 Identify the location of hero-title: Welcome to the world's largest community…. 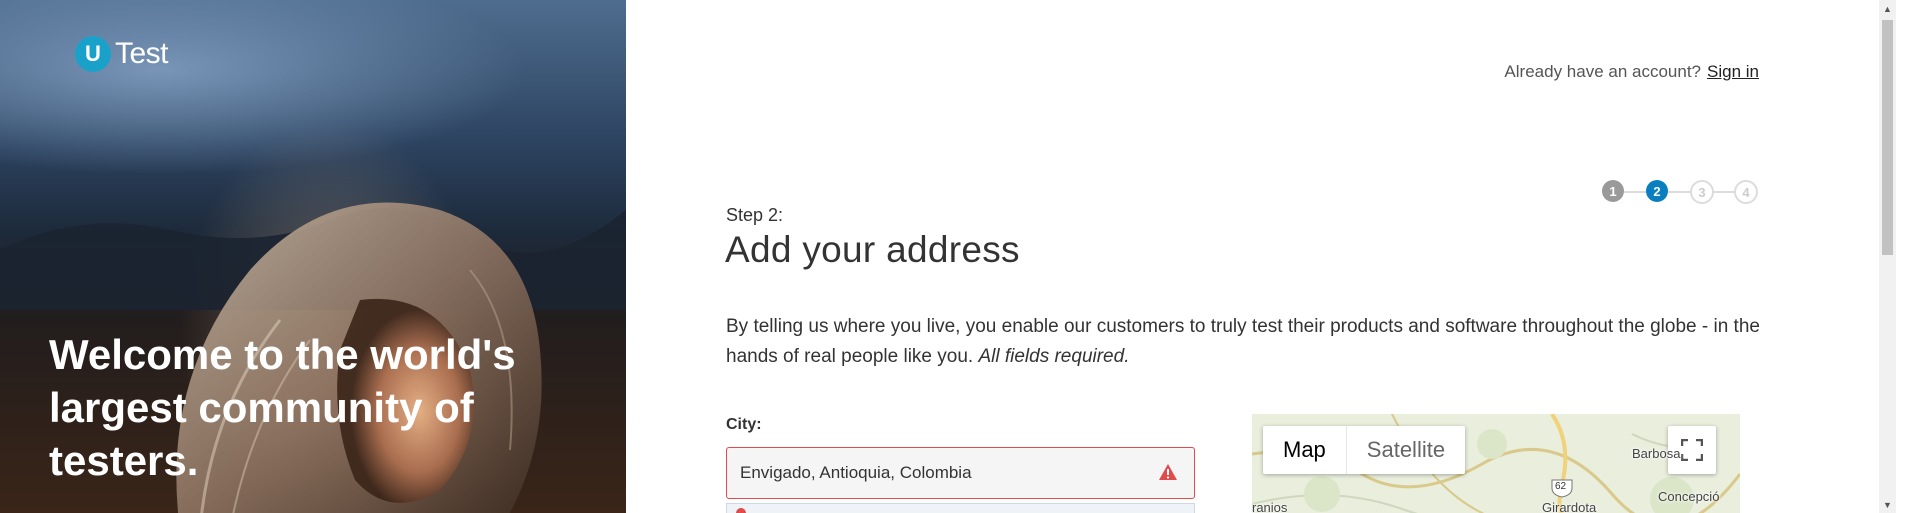
(282, 407).